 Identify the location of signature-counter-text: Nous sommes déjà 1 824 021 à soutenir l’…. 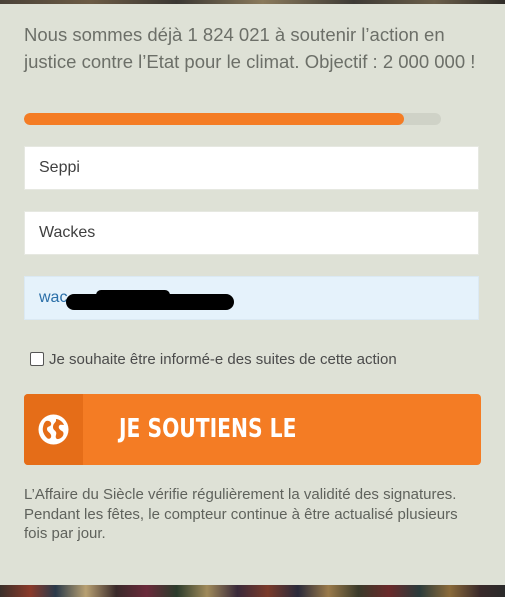
(250, 48).